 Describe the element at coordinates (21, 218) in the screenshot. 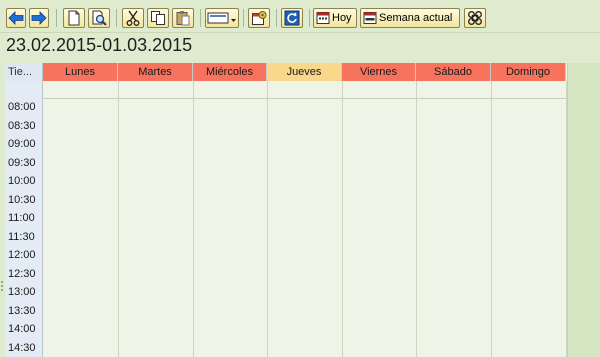

I see `time-slot-label: 11:00` at that location.